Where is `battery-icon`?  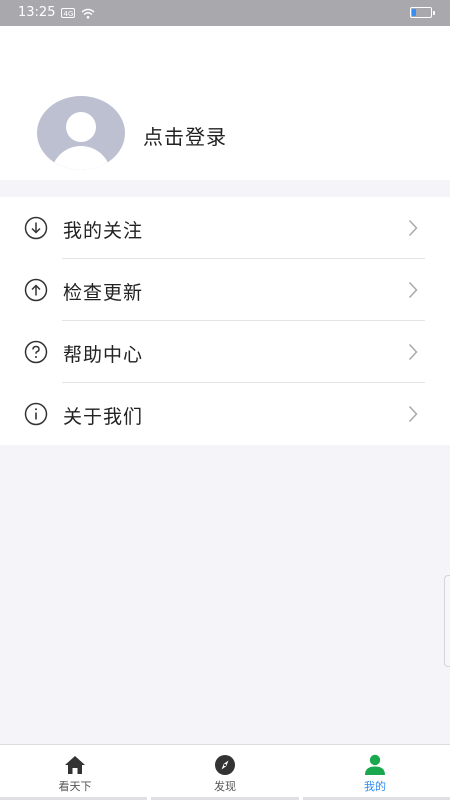 battery-icon is located at coordinates (422, 12).